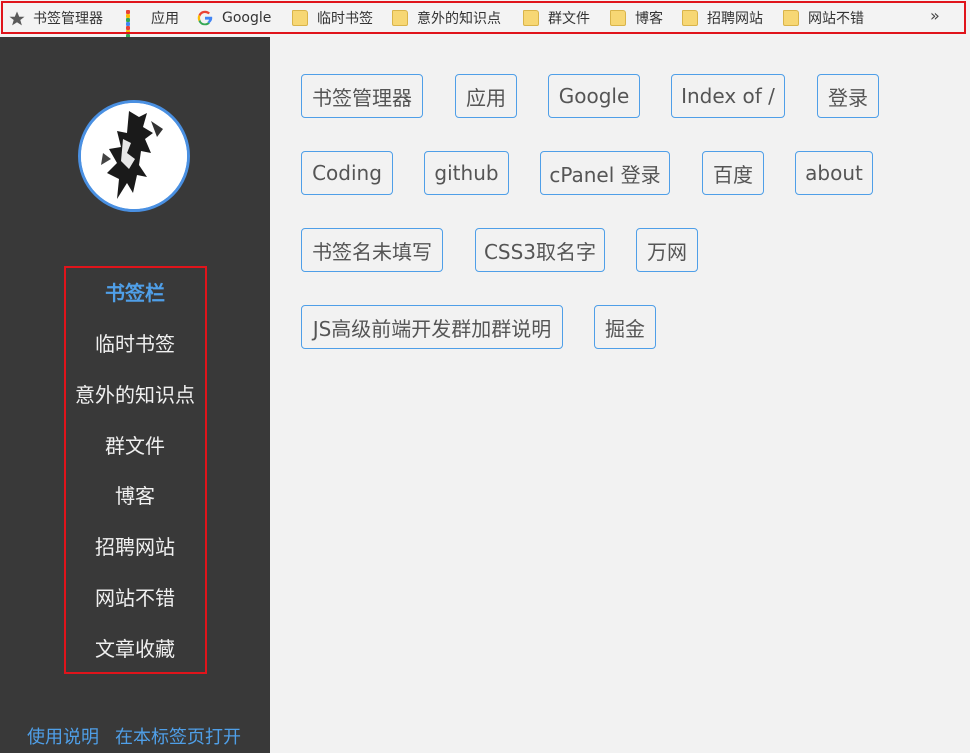  Describe the element at coordinates (247, 18) in the screenshot. I see `bookmark-bar-label: Google` at that location.